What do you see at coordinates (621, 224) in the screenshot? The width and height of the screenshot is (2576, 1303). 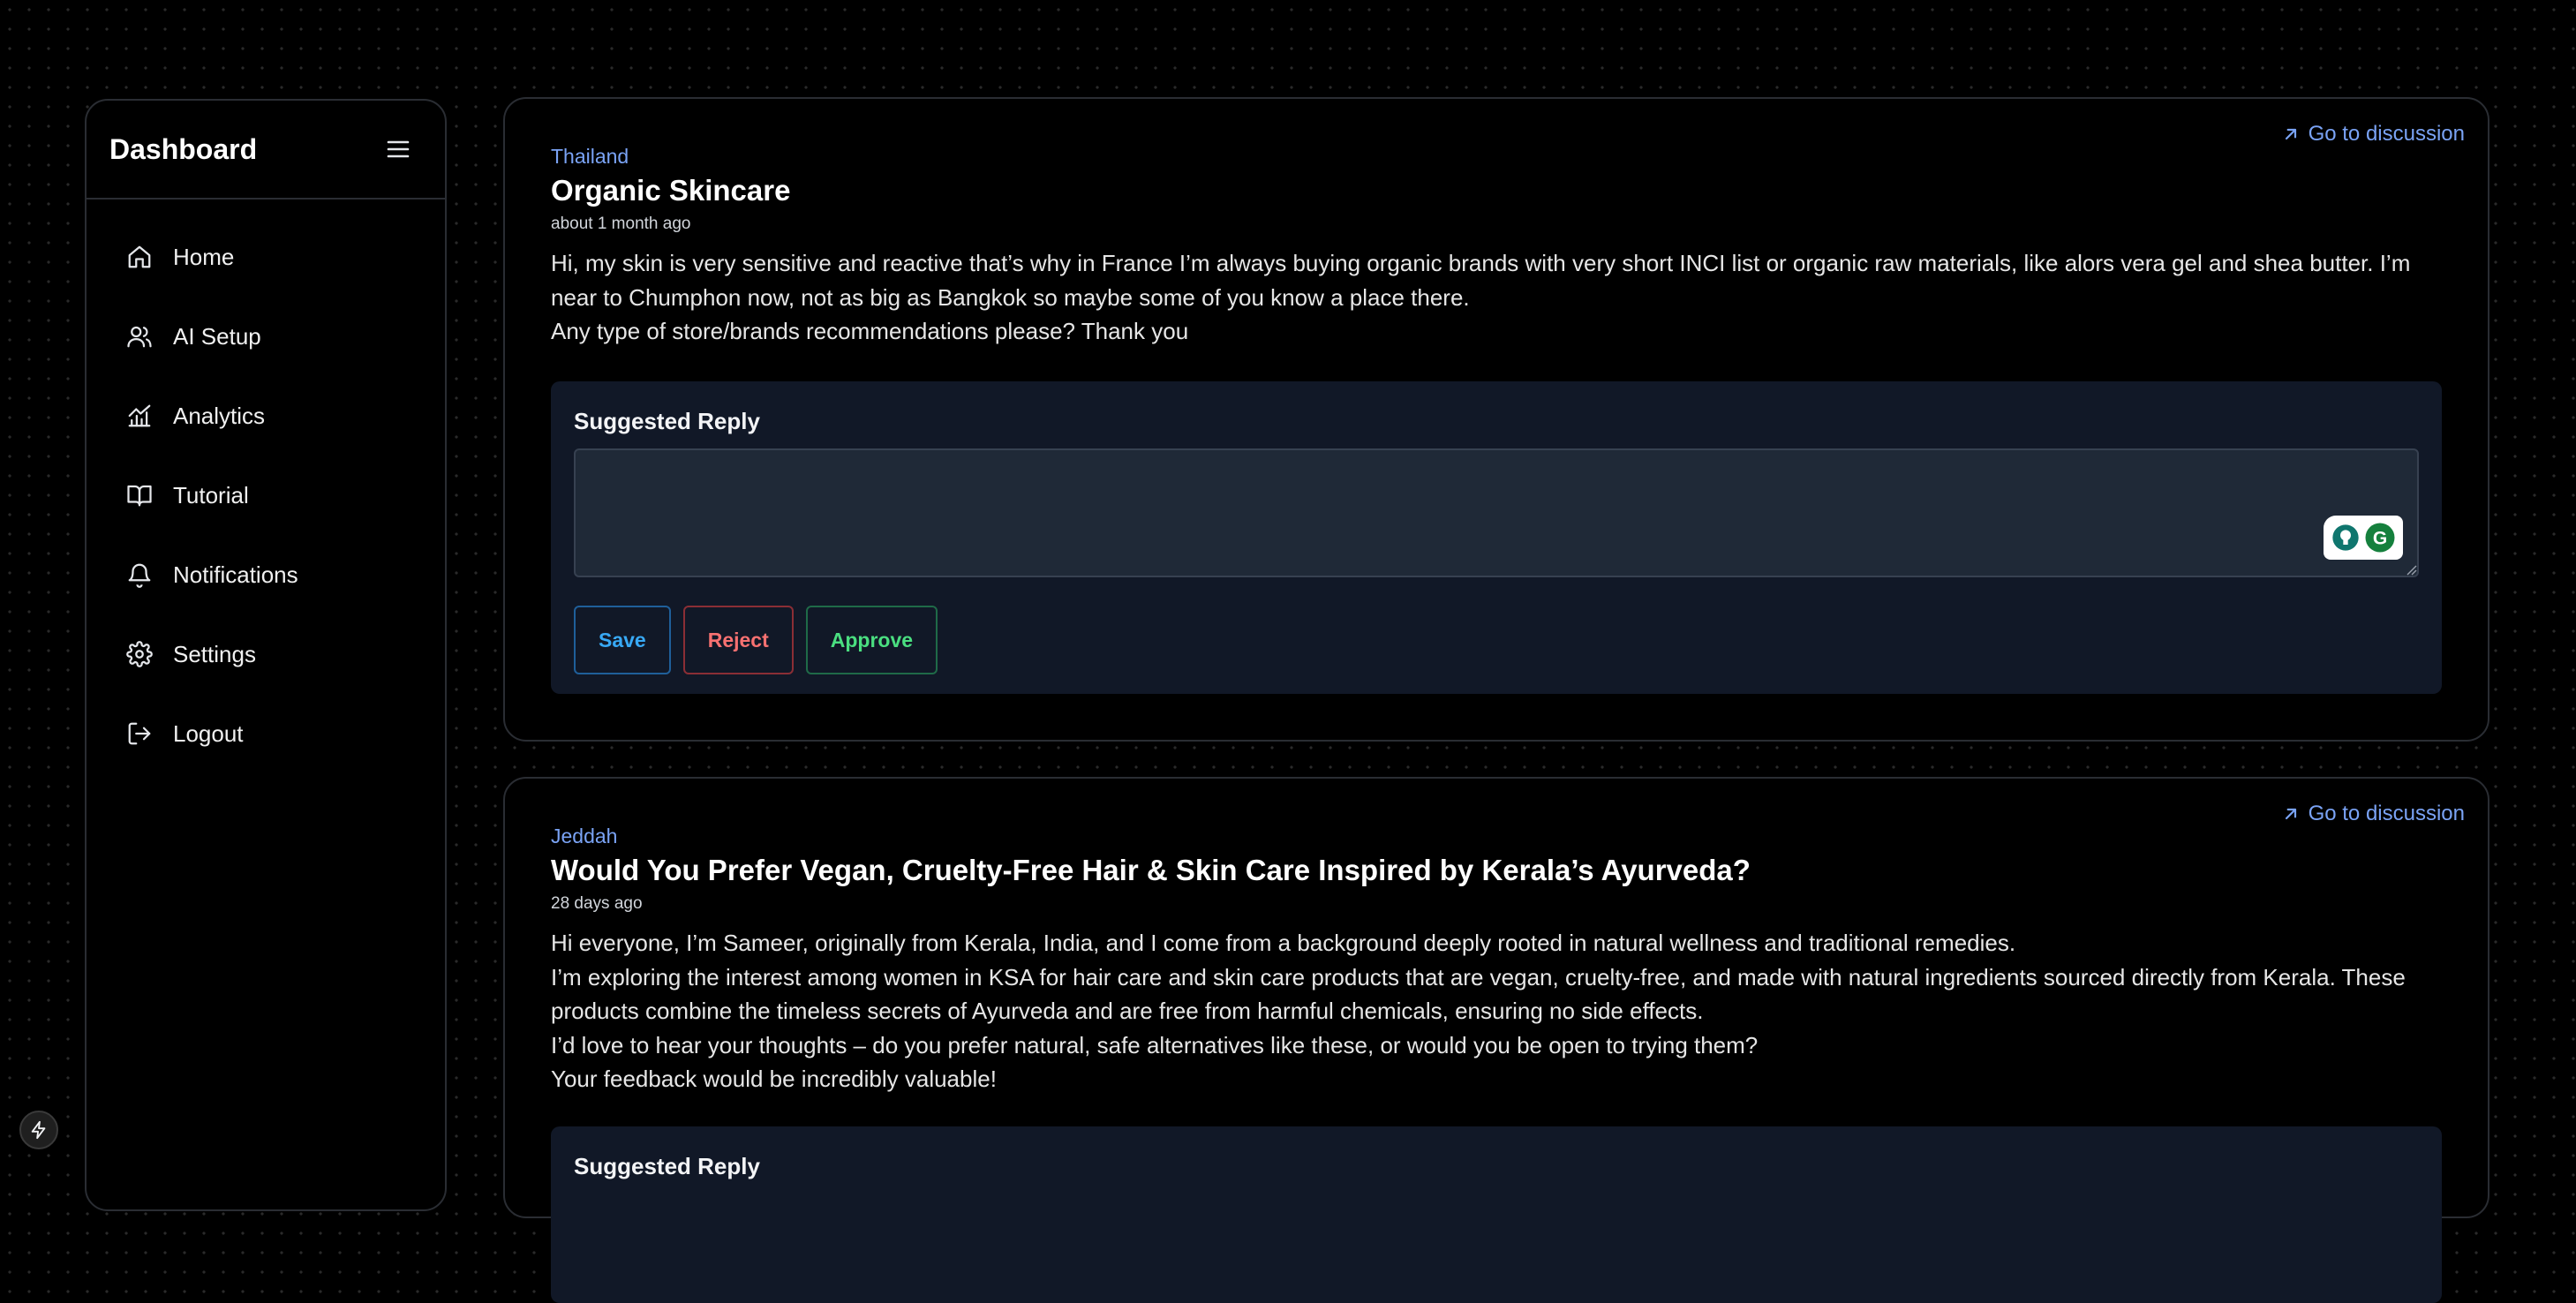 I see `post-age: about 1 month ago` at bounding box center [621, 224].